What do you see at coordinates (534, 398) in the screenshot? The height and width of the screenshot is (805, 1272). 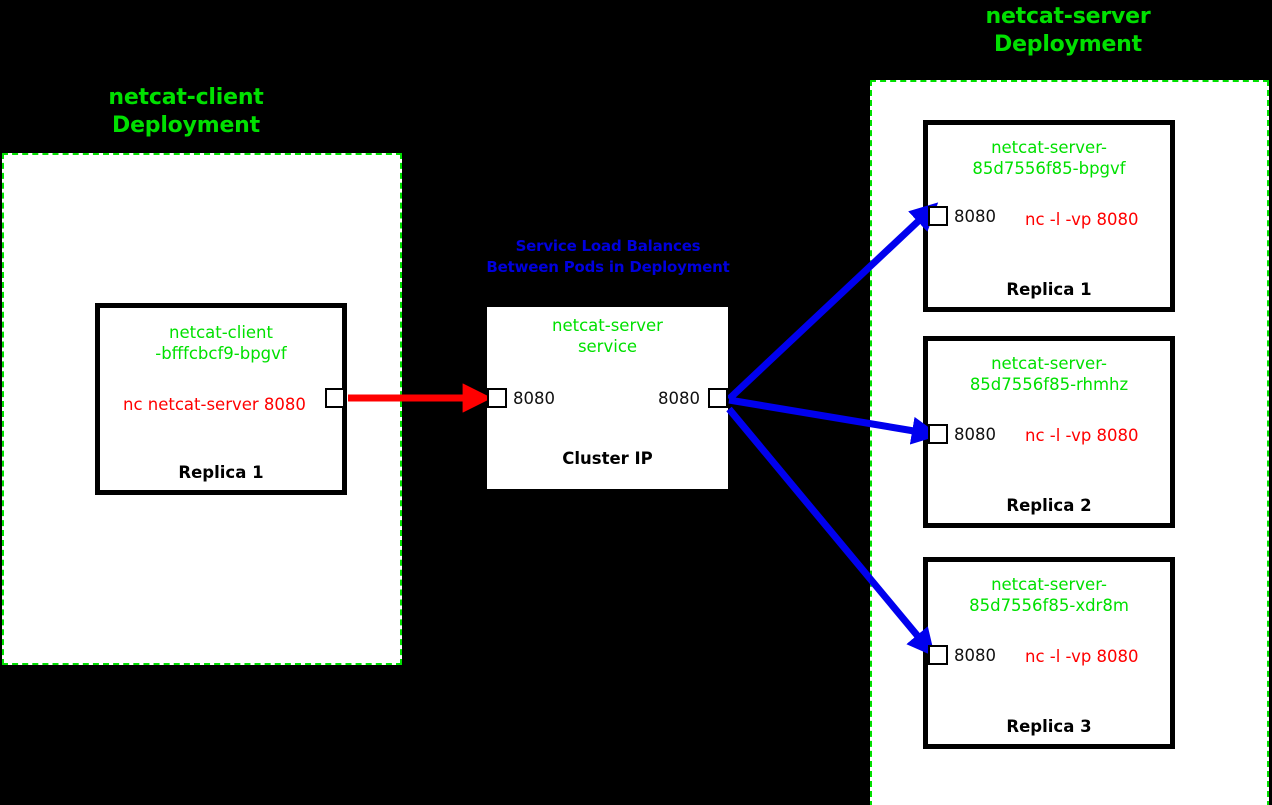 I see `service-ingress-port-label: 8080` at bounding box center [534, 398].